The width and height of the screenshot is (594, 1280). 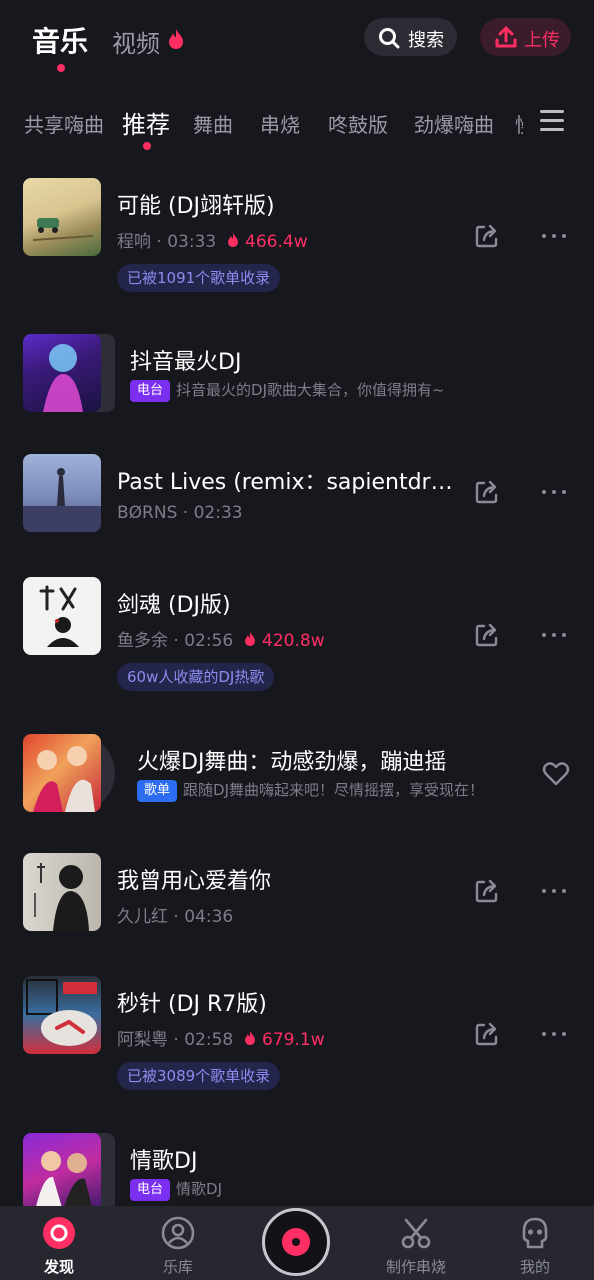 What do you see at coordinates (142, 1040) in the screenshot?
I see `song-artist: 阿梨粤` at bounding box center [142, 1040].